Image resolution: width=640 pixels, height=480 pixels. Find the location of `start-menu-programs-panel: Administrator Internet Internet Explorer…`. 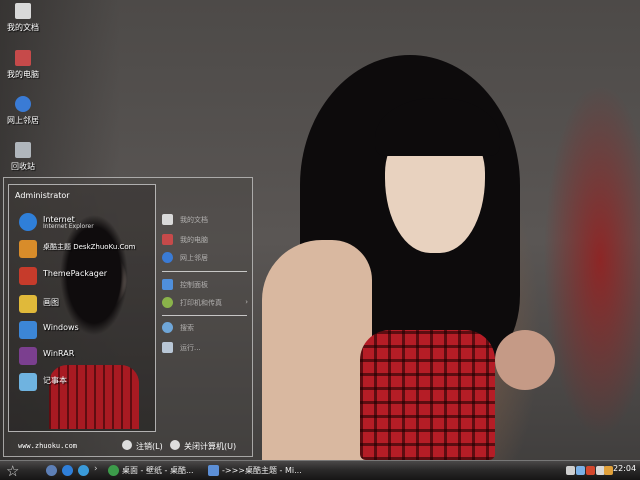

start-menu-programs-panel: Administrator Internet Internet Explorer… is located at coordinates (82, 308).